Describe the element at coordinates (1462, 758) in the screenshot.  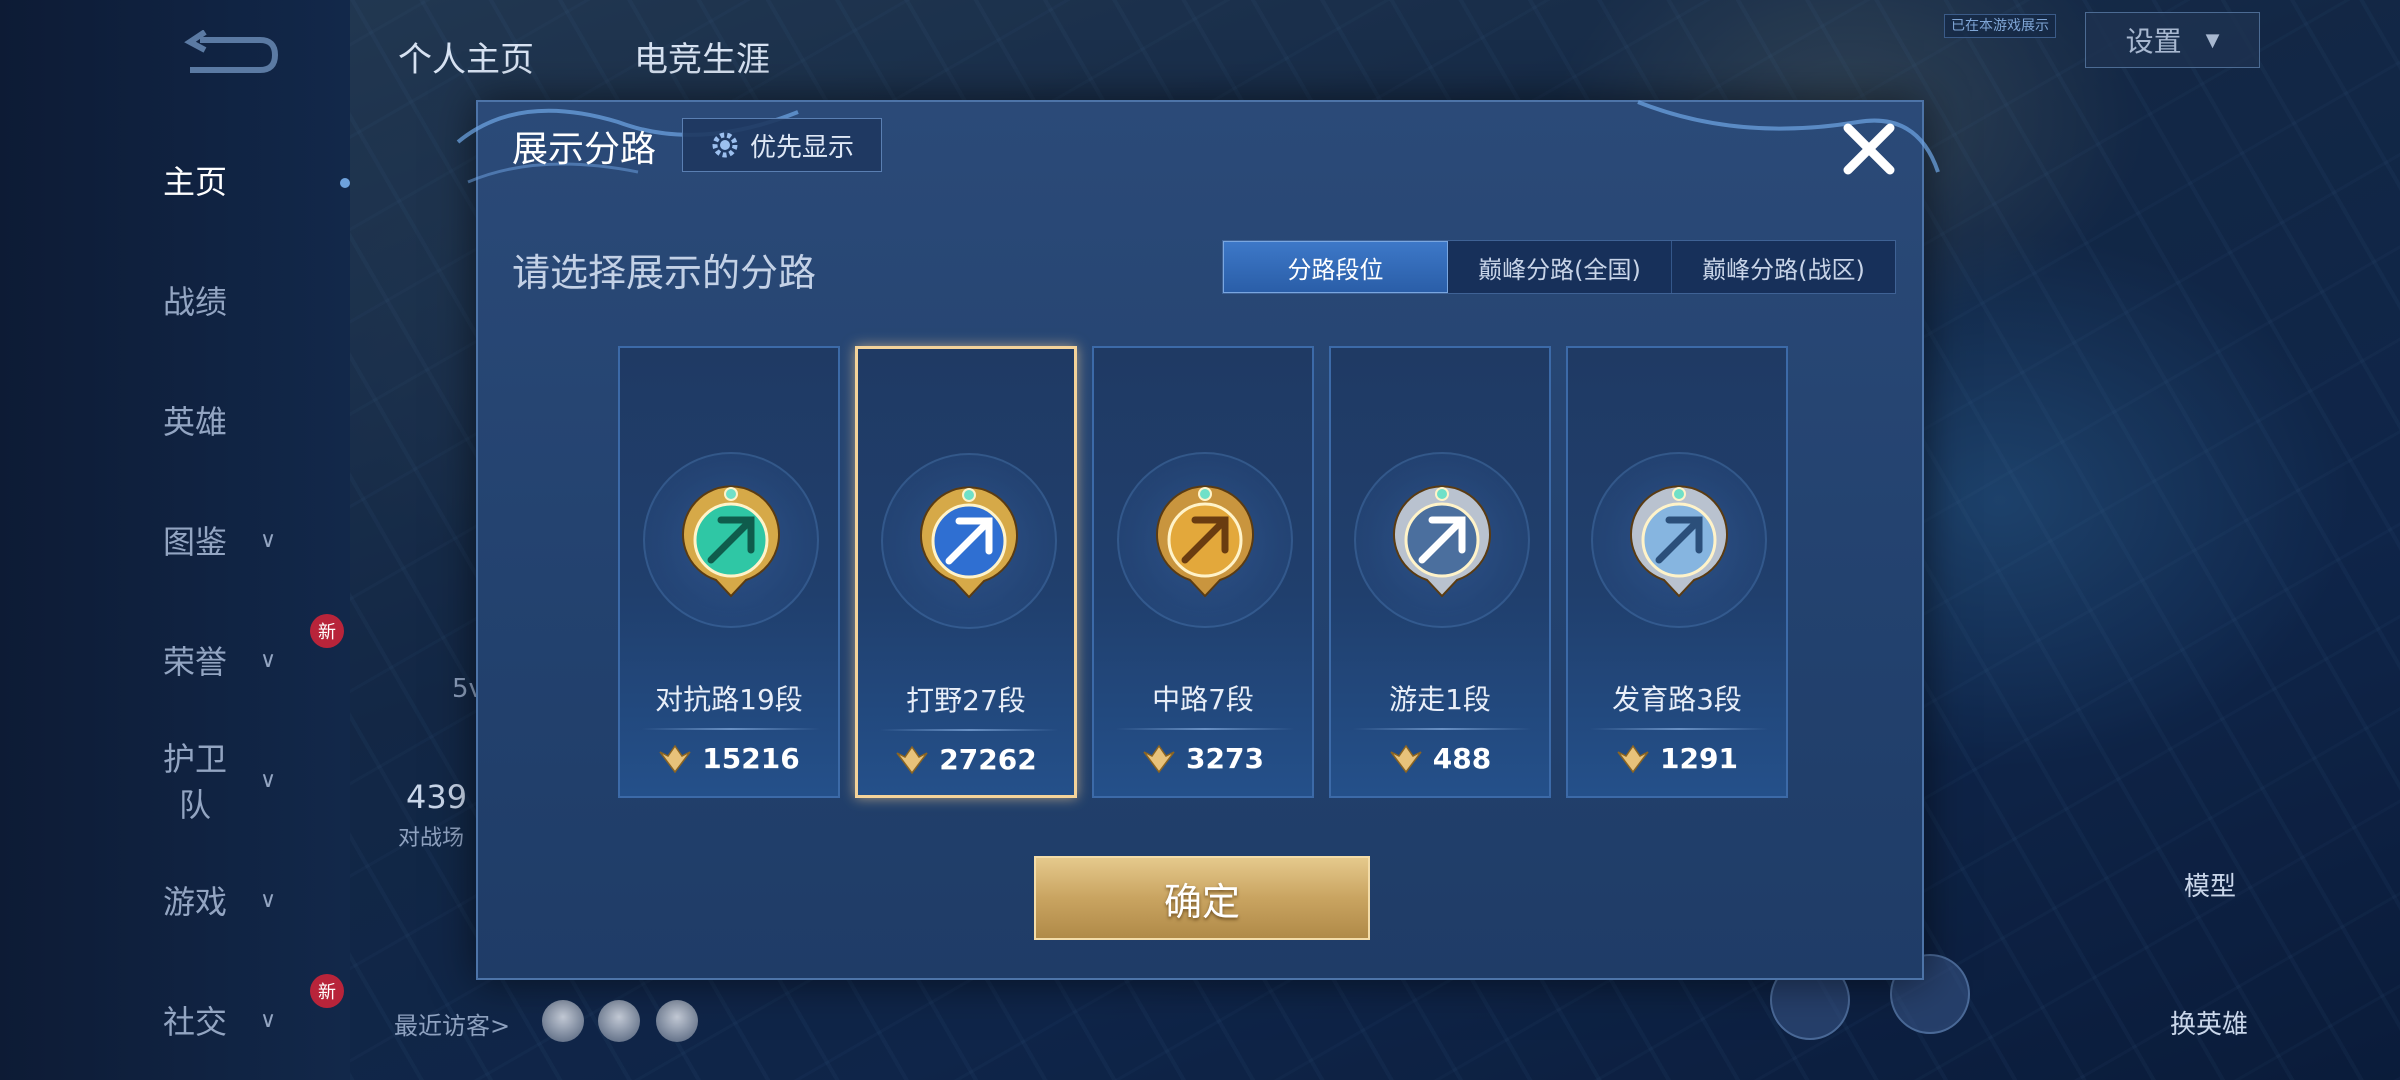
I see `power-value: 488` at that location.